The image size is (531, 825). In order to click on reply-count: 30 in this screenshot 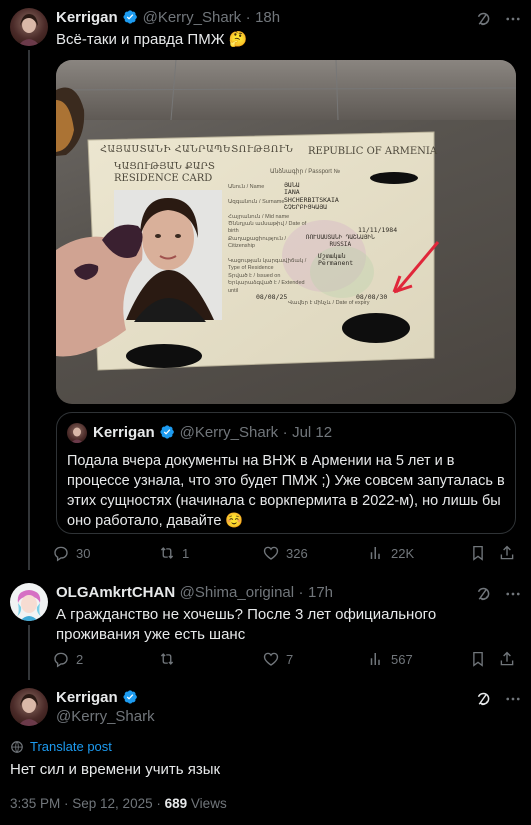, I will do `click(83, 553)`.